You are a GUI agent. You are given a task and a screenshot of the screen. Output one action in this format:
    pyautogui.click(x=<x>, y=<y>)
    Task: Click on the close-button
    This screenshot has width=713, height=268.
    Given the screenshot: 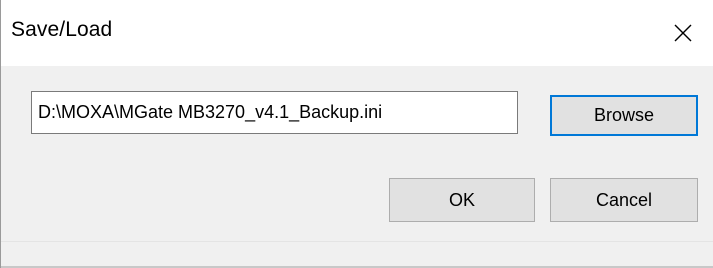 What is the action you would take?
    pyautogui.click(x=682, y=33)
    